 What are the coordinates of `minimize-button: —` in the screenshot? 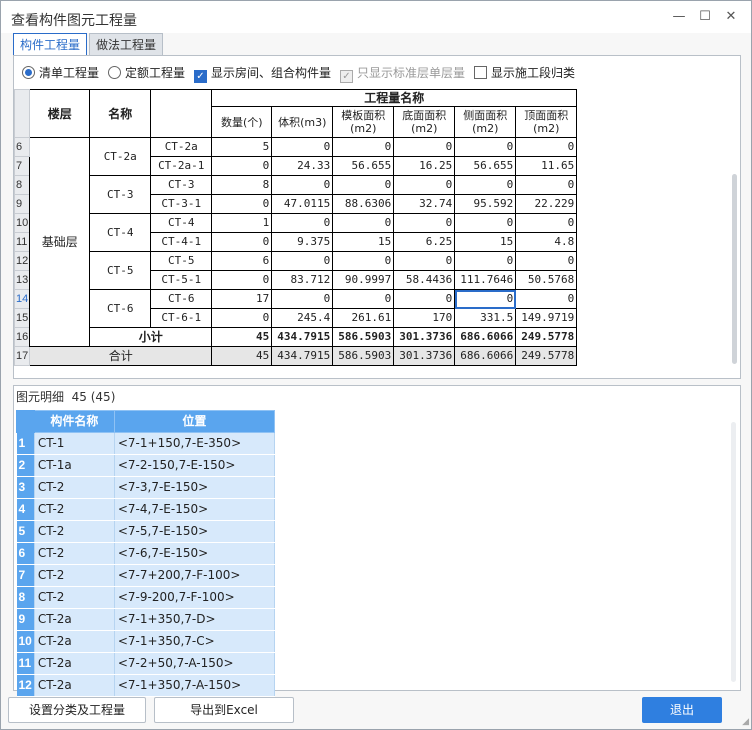 It's located at (679, 17).